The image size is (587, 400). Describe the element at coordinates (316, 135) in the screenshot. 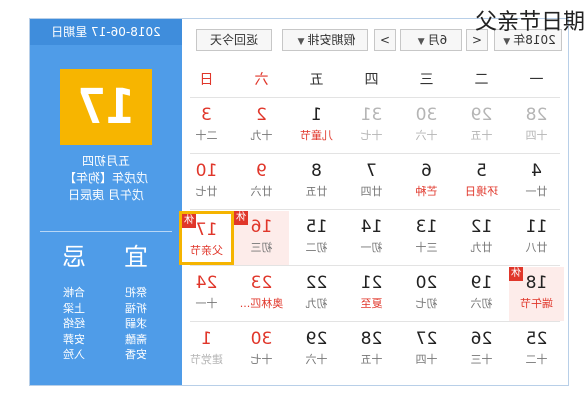

I see `day-lunar-label: 儿童节` at that location.